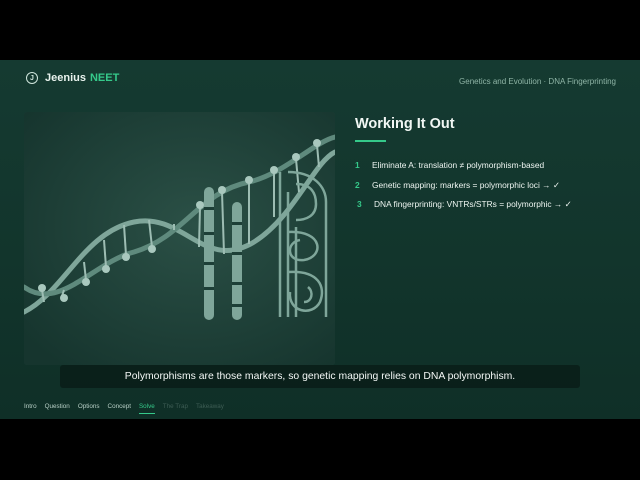  What do you see at coordinates (104, 78) in the screenshot?
I see `brand-accent: NEET` at bounding box center [104, 78].